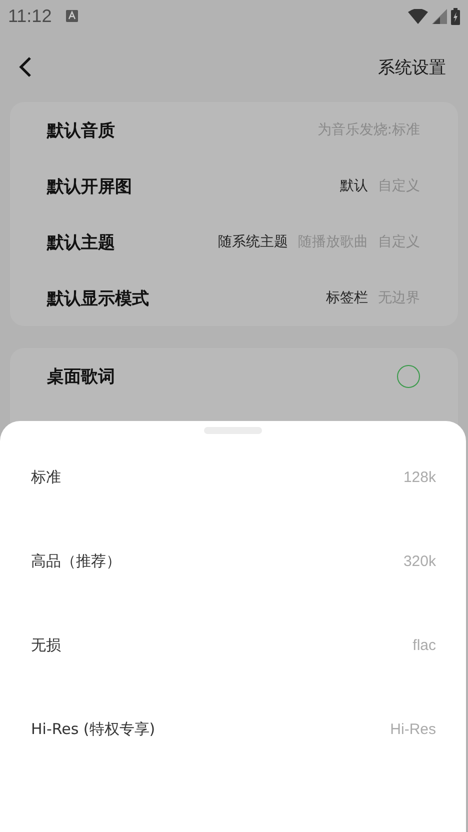 The width and height of the screenshot is (468, 832). I want to click on quality-option: 无损, so click(46, 645).